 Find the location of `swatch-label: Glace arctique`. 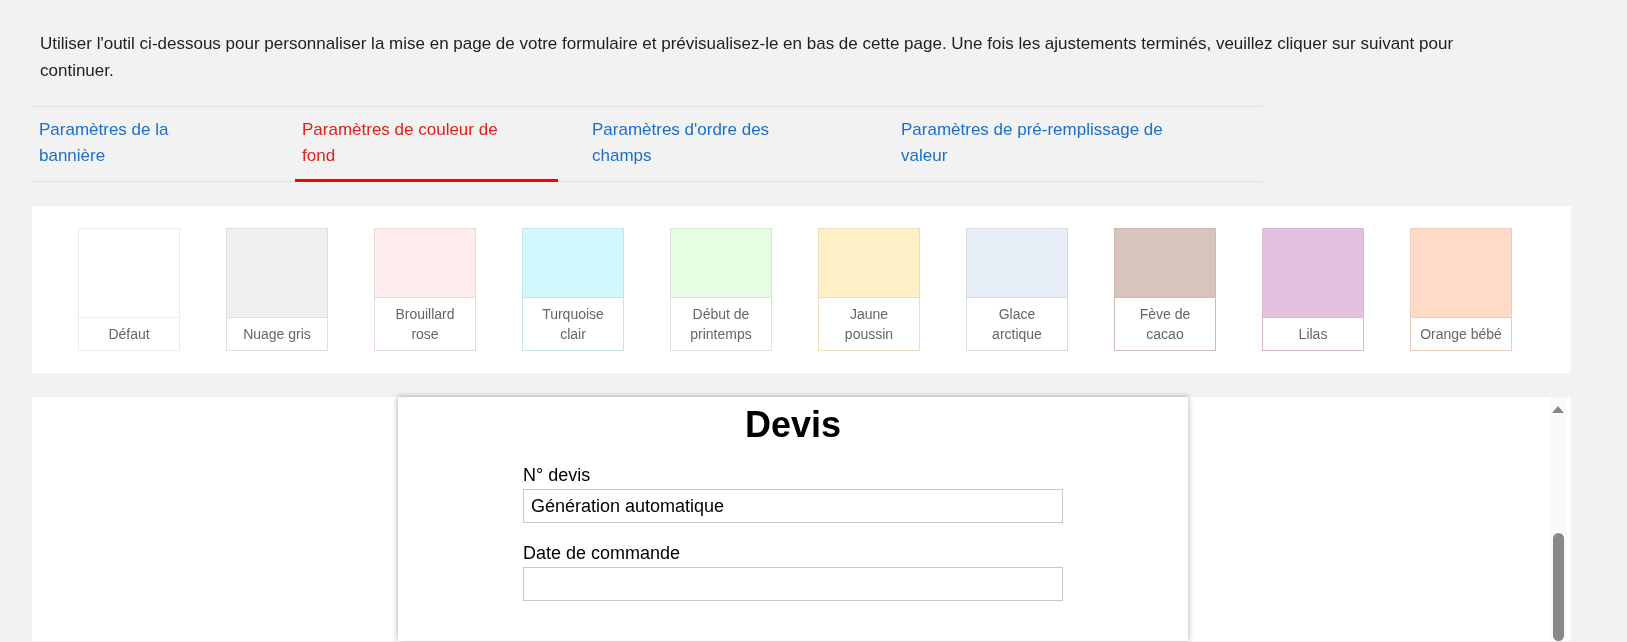

swatch-label: Glace arctique is located at coordinates (1017, 323).